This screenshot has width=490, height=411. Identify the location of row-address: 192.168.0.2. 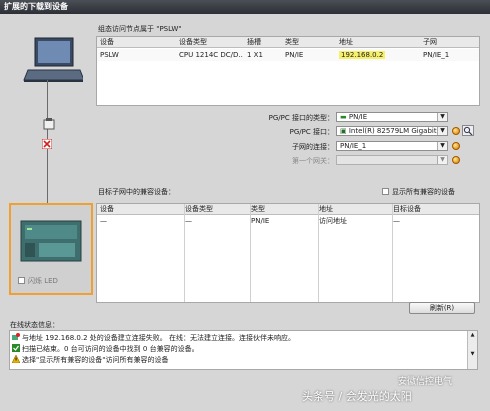
(380, 55).